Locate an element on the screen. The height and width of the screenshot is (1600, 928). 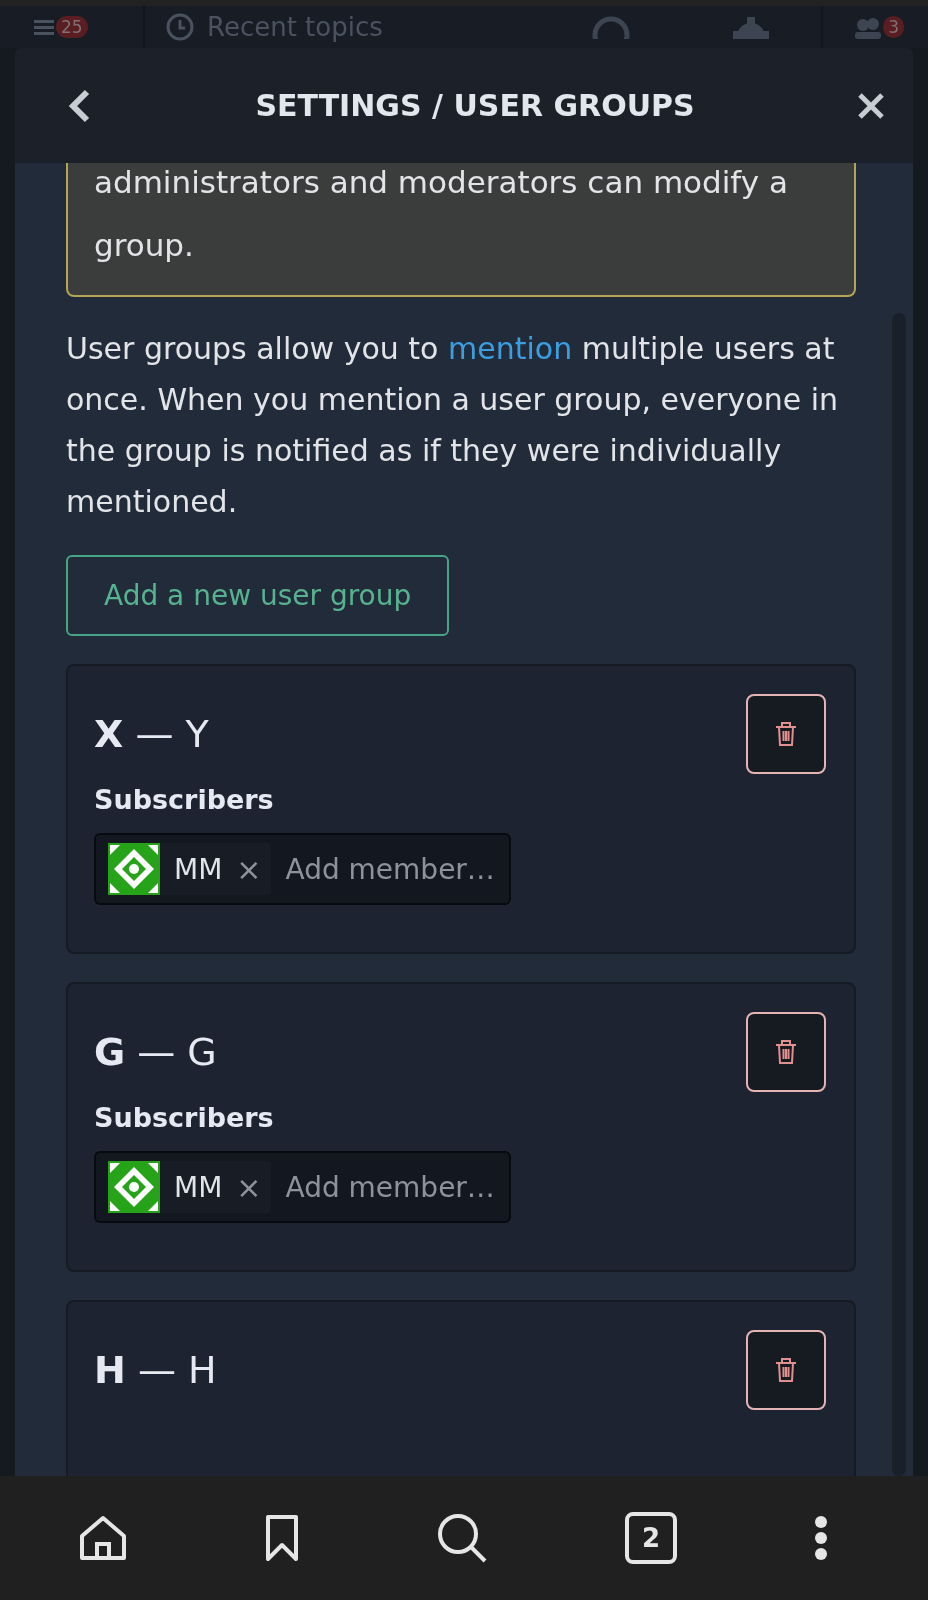
intro-text: User groups allow you to mention multiple users at once. When you mention a user group, everyone in the group is notified as if they were individually mentioned. is located at coordinates (452, 425).